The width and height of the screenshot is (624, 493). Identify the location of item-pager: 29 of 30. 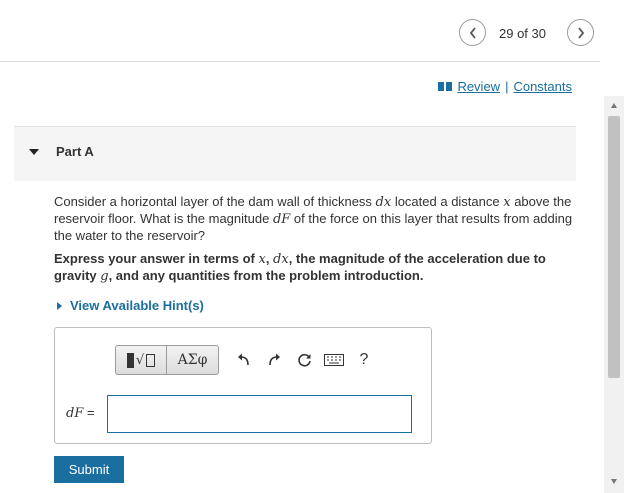
(522, 33).